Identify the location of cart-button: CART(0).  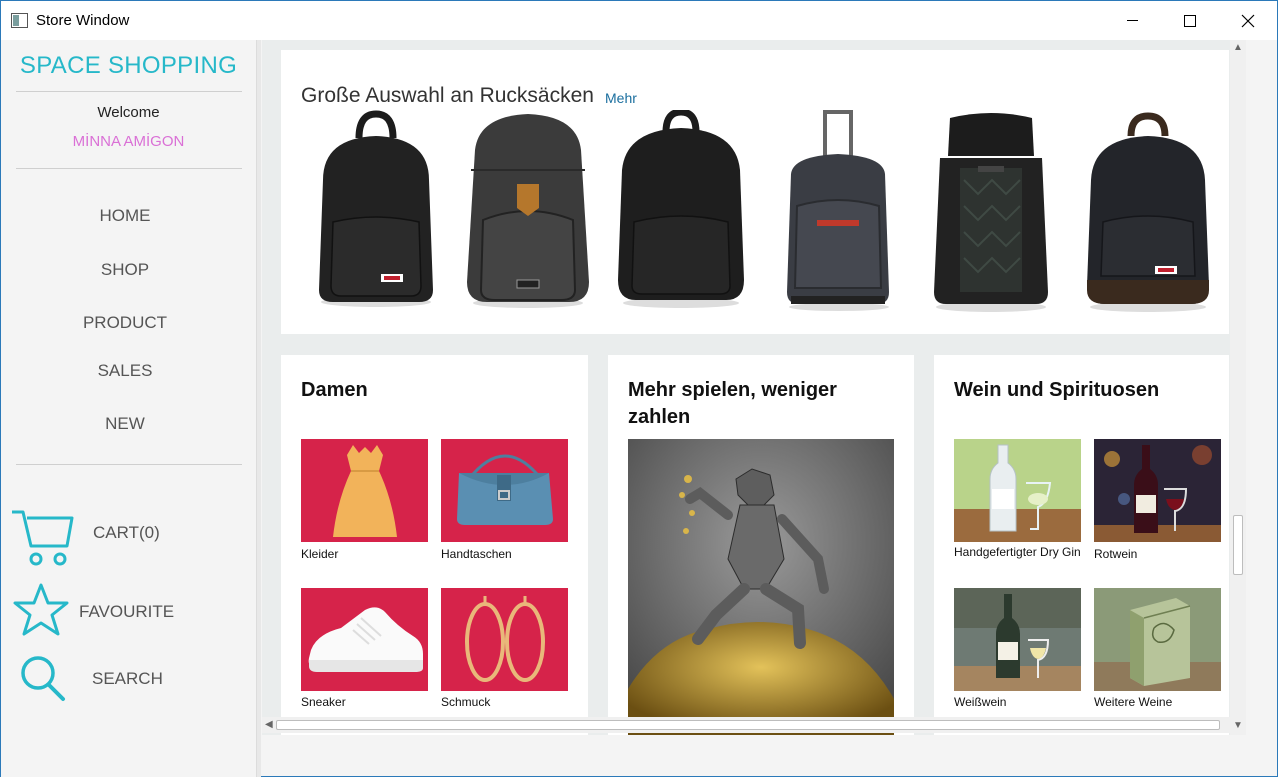
(126, 533).